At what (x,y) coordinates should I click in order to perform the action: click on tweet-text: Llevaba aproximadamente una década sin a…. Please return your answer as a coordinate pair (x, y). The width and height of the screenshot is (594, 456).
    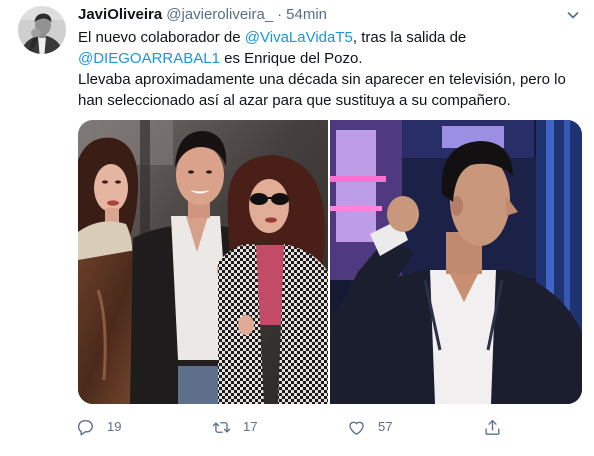
    Looking at the image, I should click on (322, 79).